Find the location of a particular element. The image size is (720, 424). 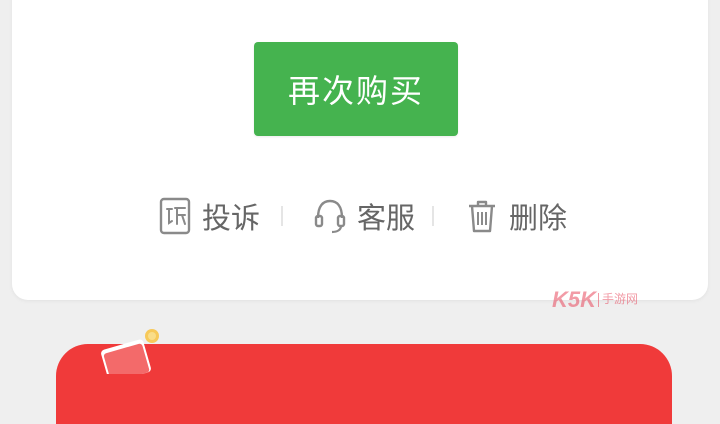

delete-action: 删除 is located at coordinates (516, 216).